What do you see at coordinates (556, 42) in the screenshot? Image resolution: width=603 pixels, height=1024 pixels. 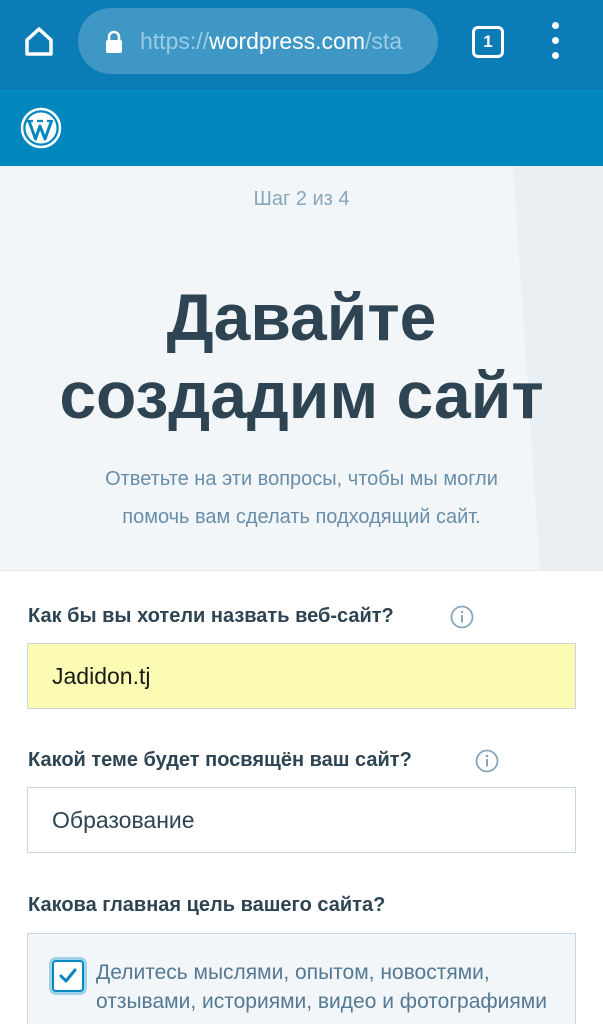 I see `more-vertical-icon` at bounding box center [556, 42].